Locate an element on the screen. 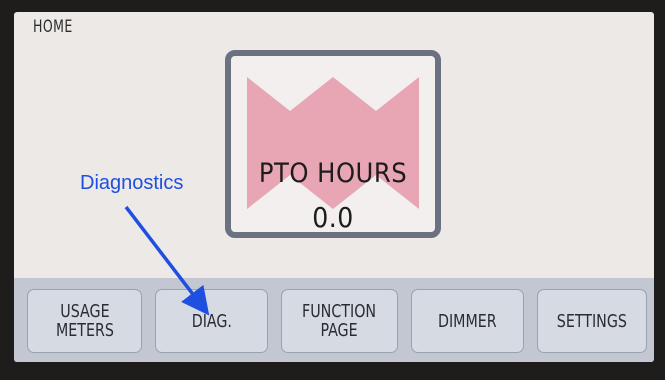 This screenshot has width=665, height=380. diag-label: DIAG. is located at coordinates (211, 321).